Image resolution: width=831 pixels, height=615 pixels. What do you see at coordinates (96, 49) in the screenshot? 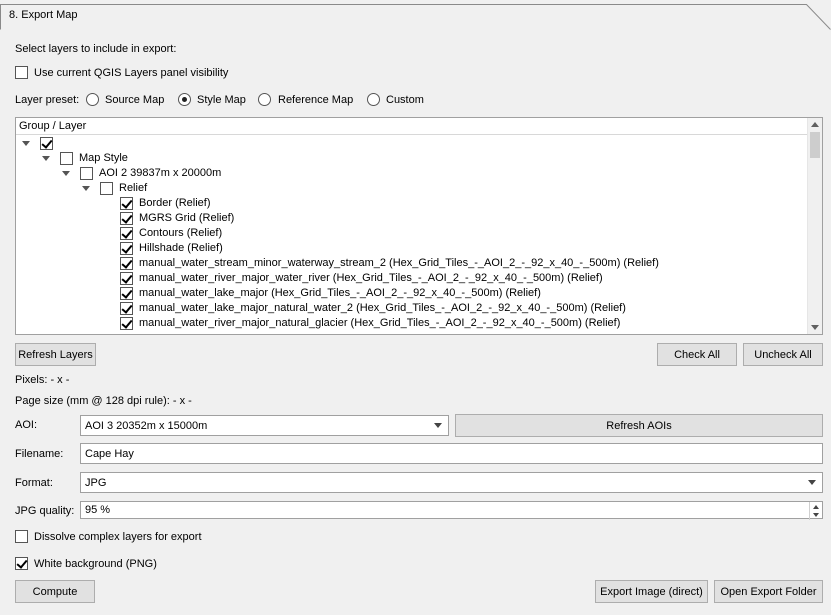
I see `select-layers-label: Select layers to include in export:` at bounding box center [96, 49].